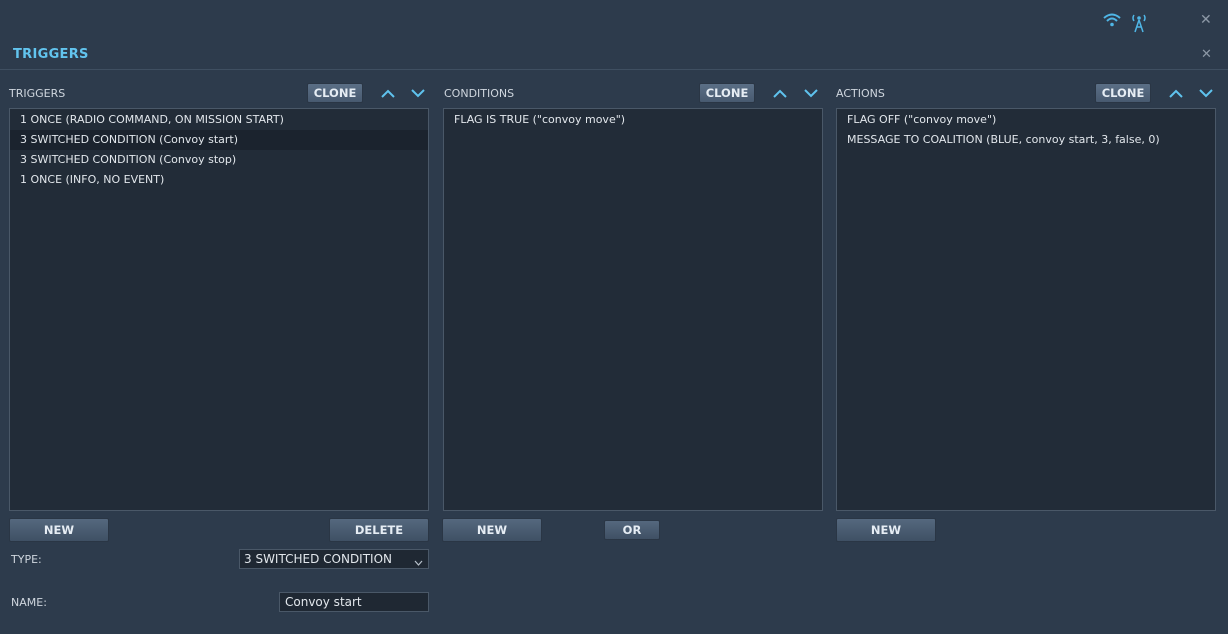 This screenshot has height=634, width=1228. What do you see at coordinates (1206, 20) in the screenshot?
I see `close-icon: ✕` at bounding box center [1206, 20].